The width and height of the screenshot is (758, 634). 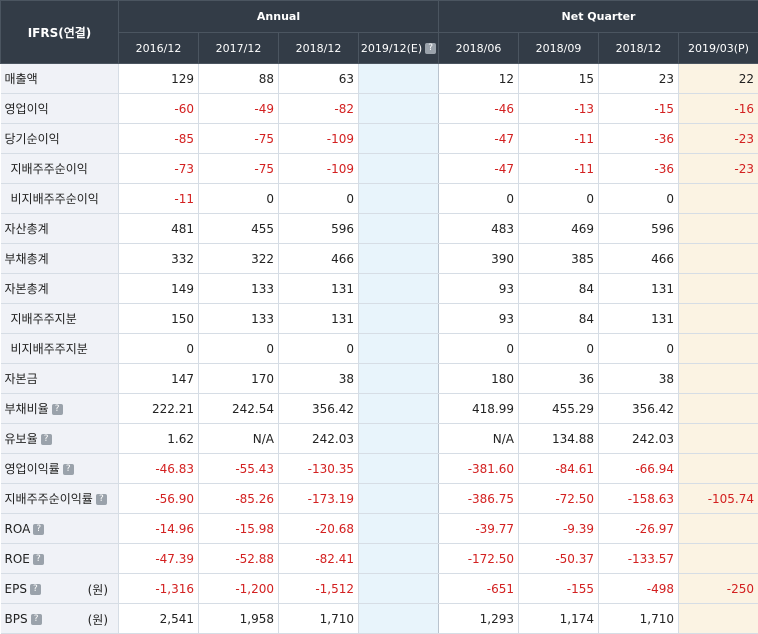 I want to click on period-label: 2019/03(P), so click(x=718, y=48).